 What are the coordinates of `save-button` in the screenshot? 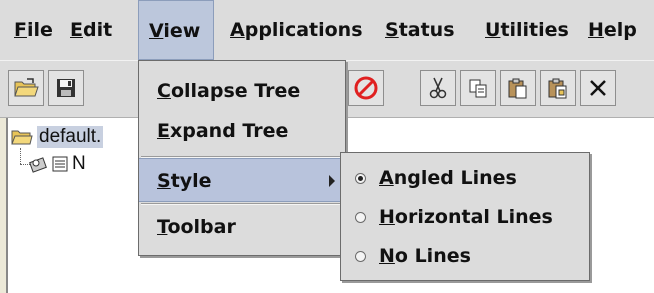 It's located at (66, 88).